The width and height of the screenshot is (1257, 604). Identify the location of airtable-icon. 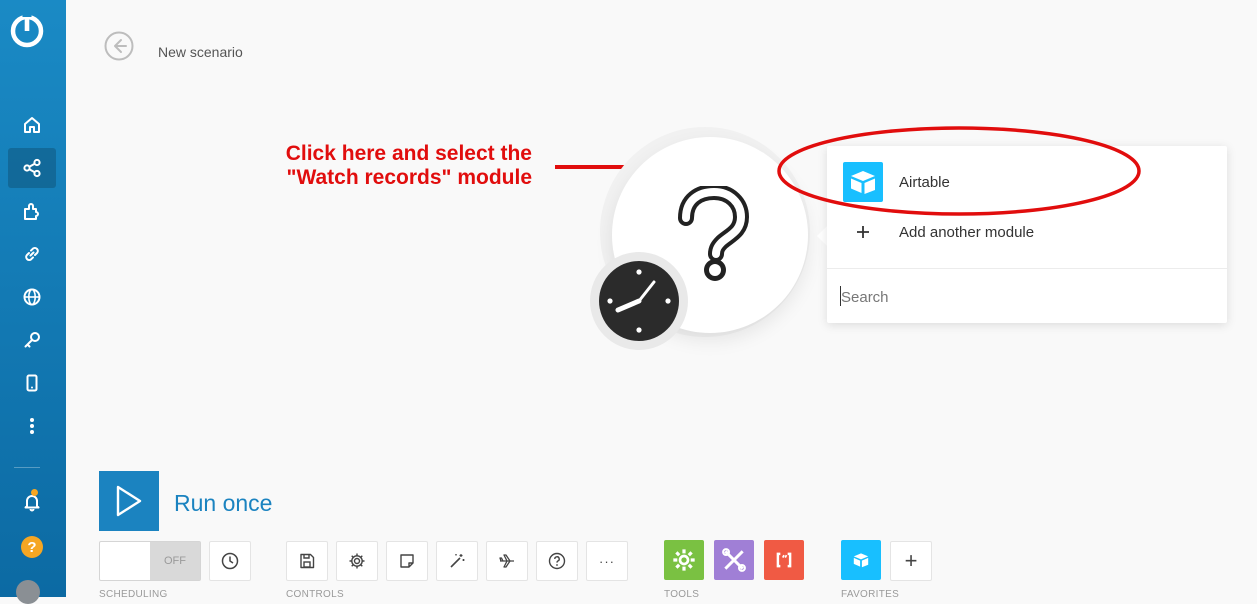
(861, 560).